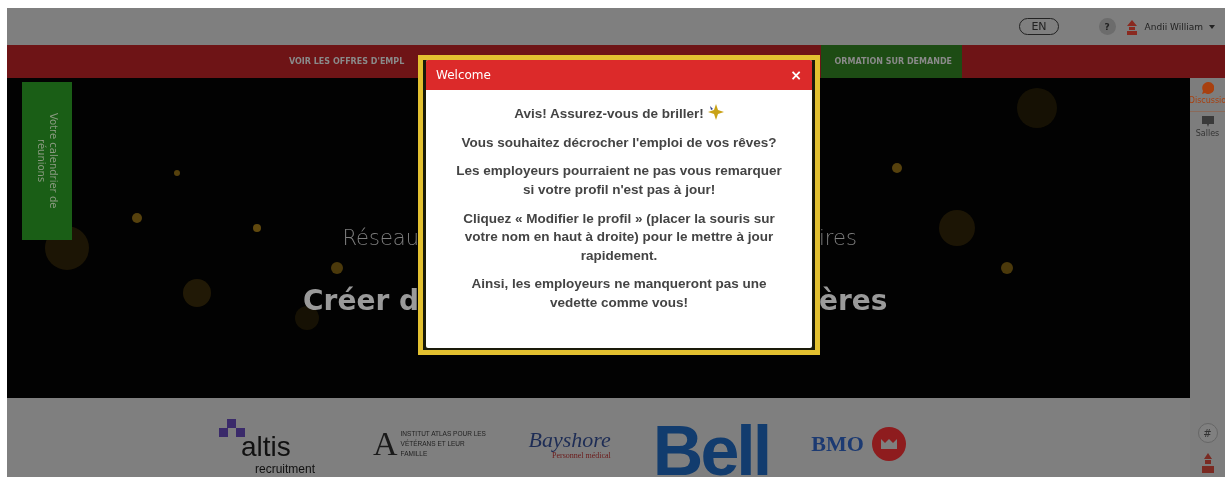  I want to click on monitor-icon, so click(1207, 121).